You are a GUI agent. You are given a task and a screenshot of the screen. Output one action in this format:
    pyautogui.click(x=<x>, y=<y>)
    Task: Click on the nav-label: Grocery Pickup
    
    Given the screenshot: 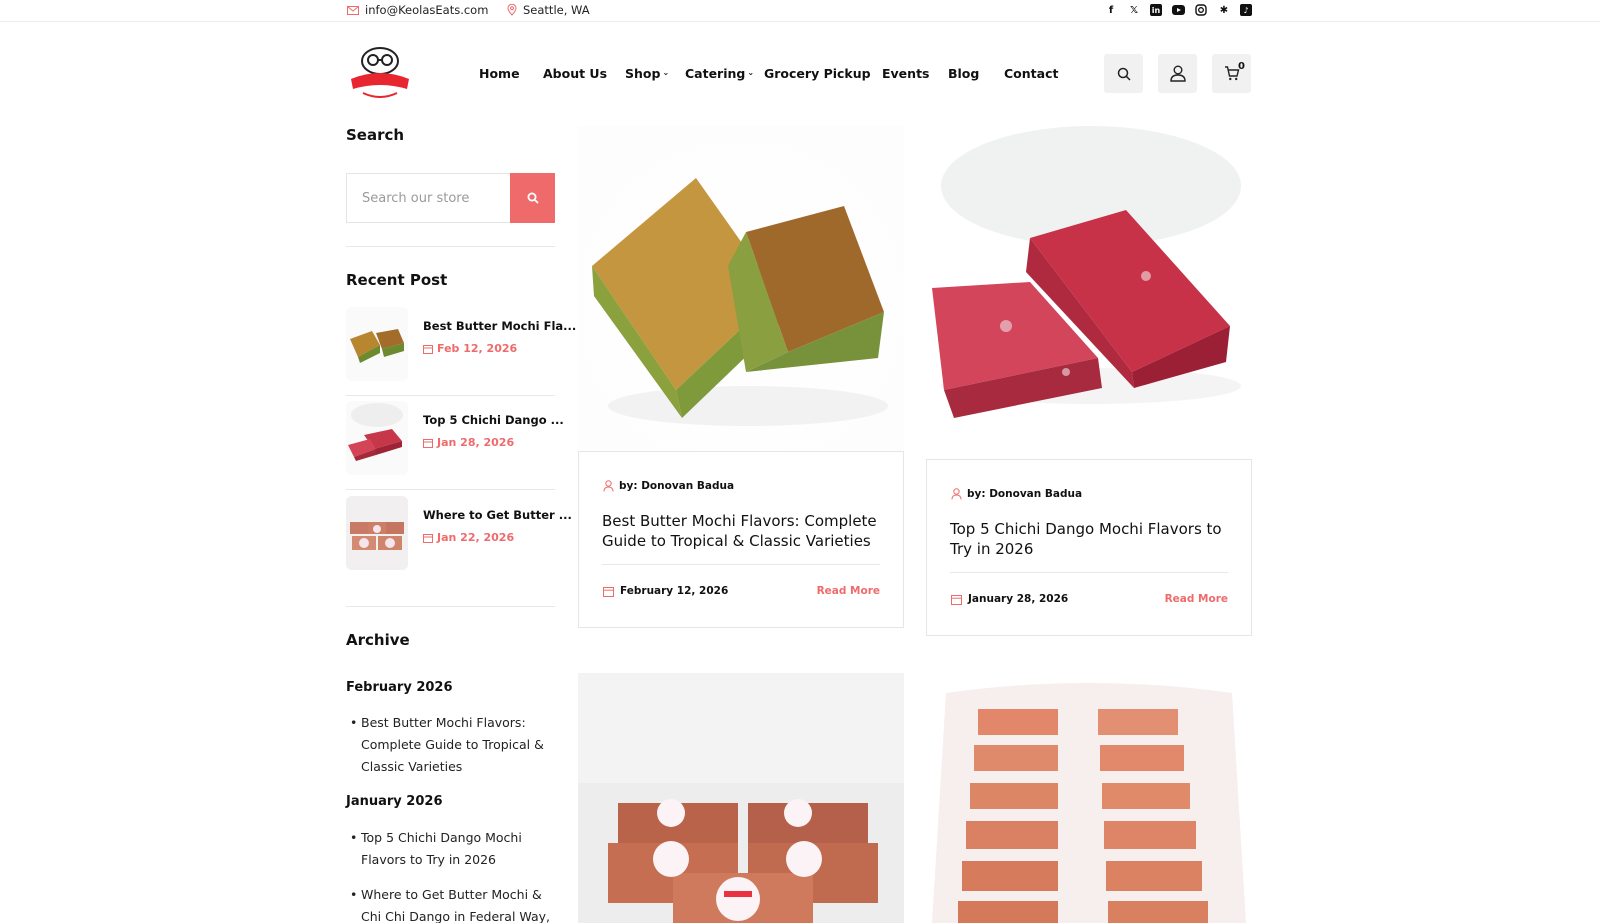 What is the action you would take?
    pyautogui.click(x=817, y=73)
    